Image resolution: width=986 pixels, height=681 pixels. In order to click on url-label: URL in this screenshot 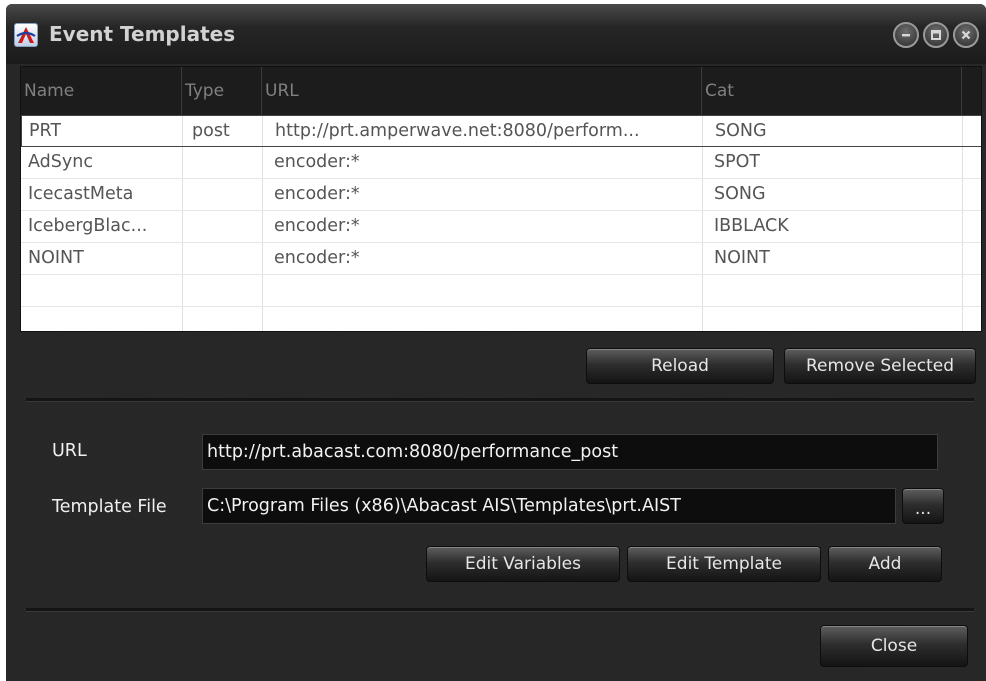, I will do `click(69, 451)`.